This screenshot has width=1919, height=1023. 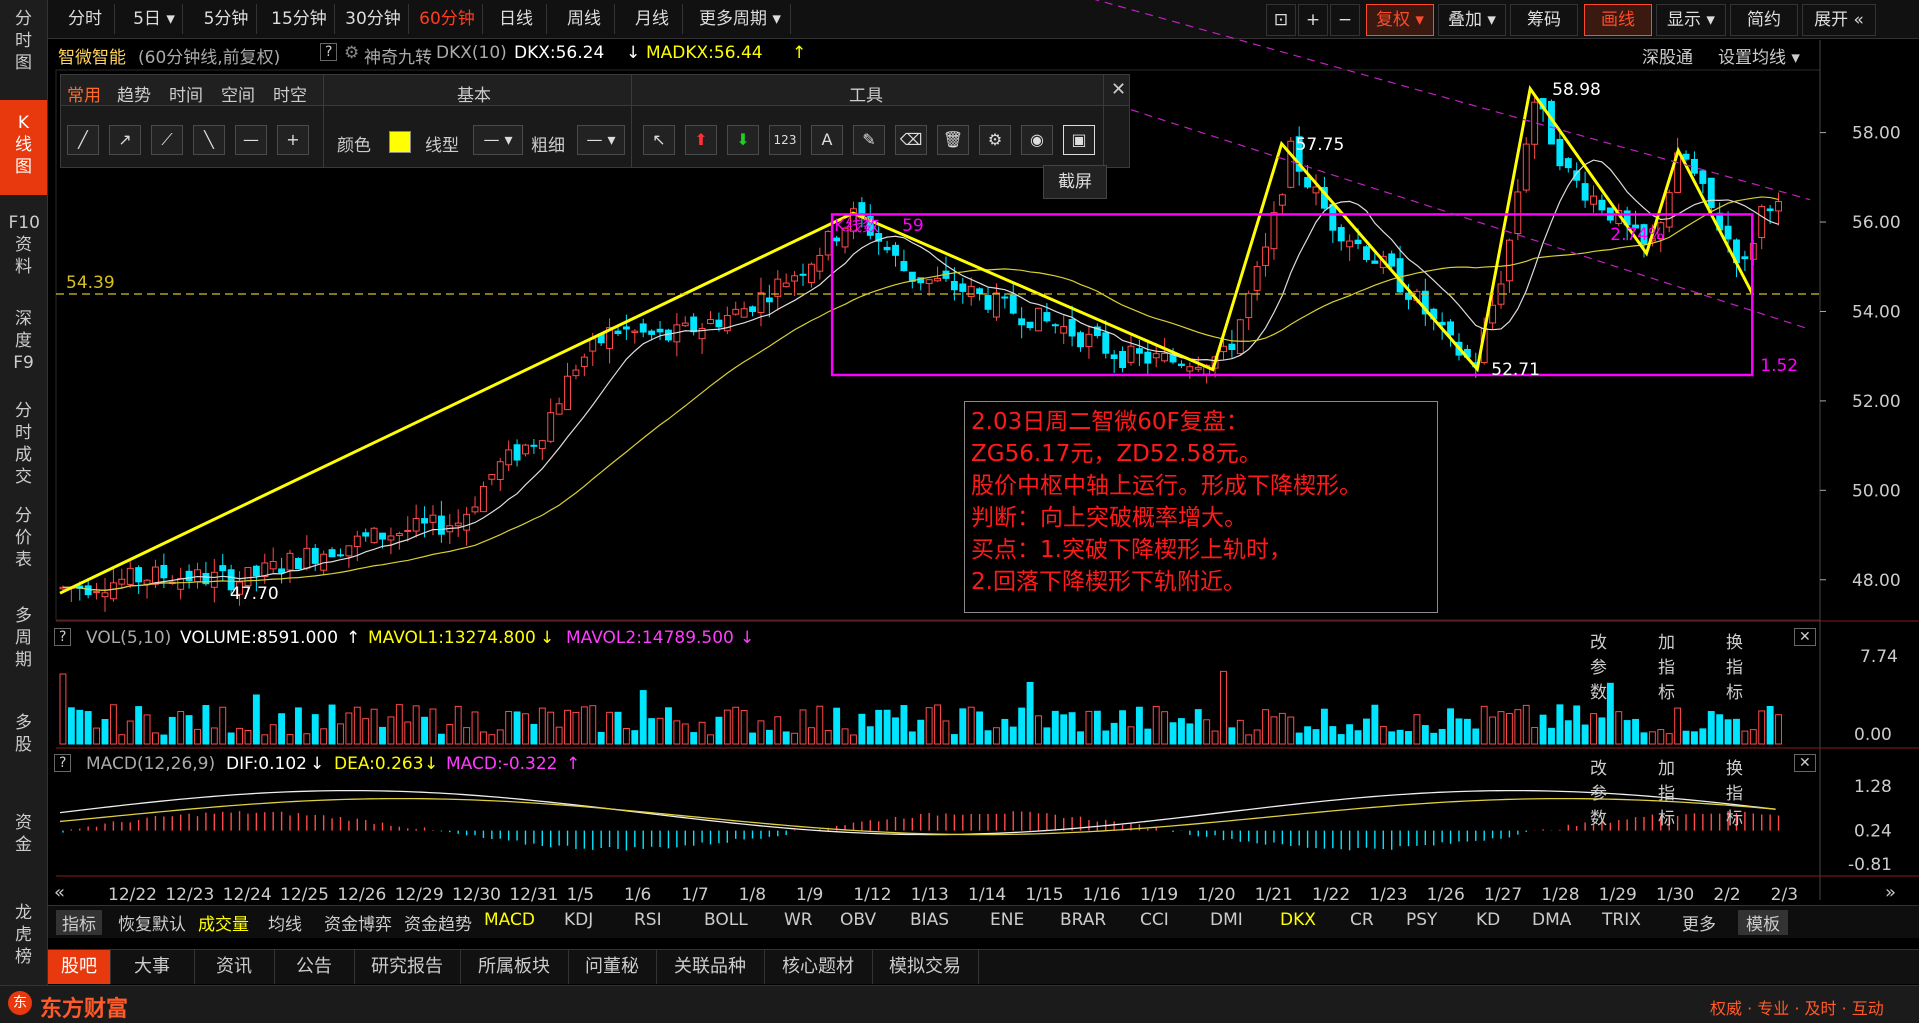 What do you see at coordinates (648, 920) in the screenshot?
I see `indicator-tab: RSI` at bounding box center [648, 920].